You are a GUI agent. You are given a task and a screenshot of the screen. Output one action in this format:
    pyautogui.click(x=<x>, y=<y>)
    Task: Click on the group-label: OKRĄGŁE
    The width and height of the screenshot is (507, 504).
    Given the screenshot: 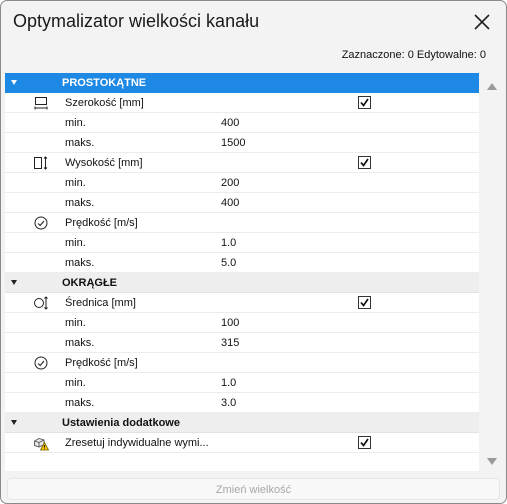 What is the action you would take?
    pyautogui.click(x=89, y=283)
    